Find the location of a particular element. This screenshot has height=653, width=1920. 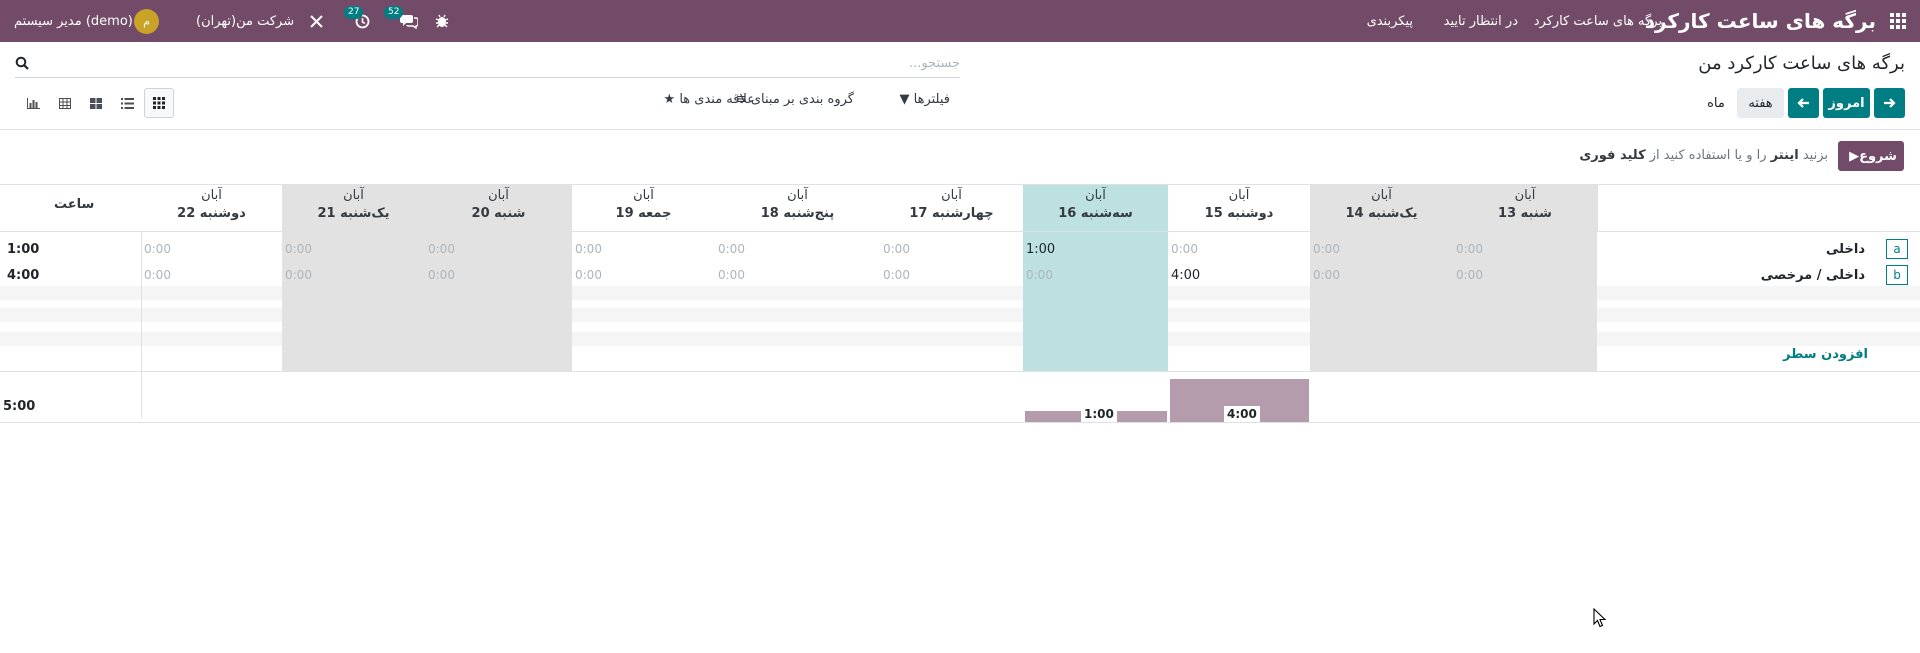

star-icon: ★ is located at coordinates (669, 99).